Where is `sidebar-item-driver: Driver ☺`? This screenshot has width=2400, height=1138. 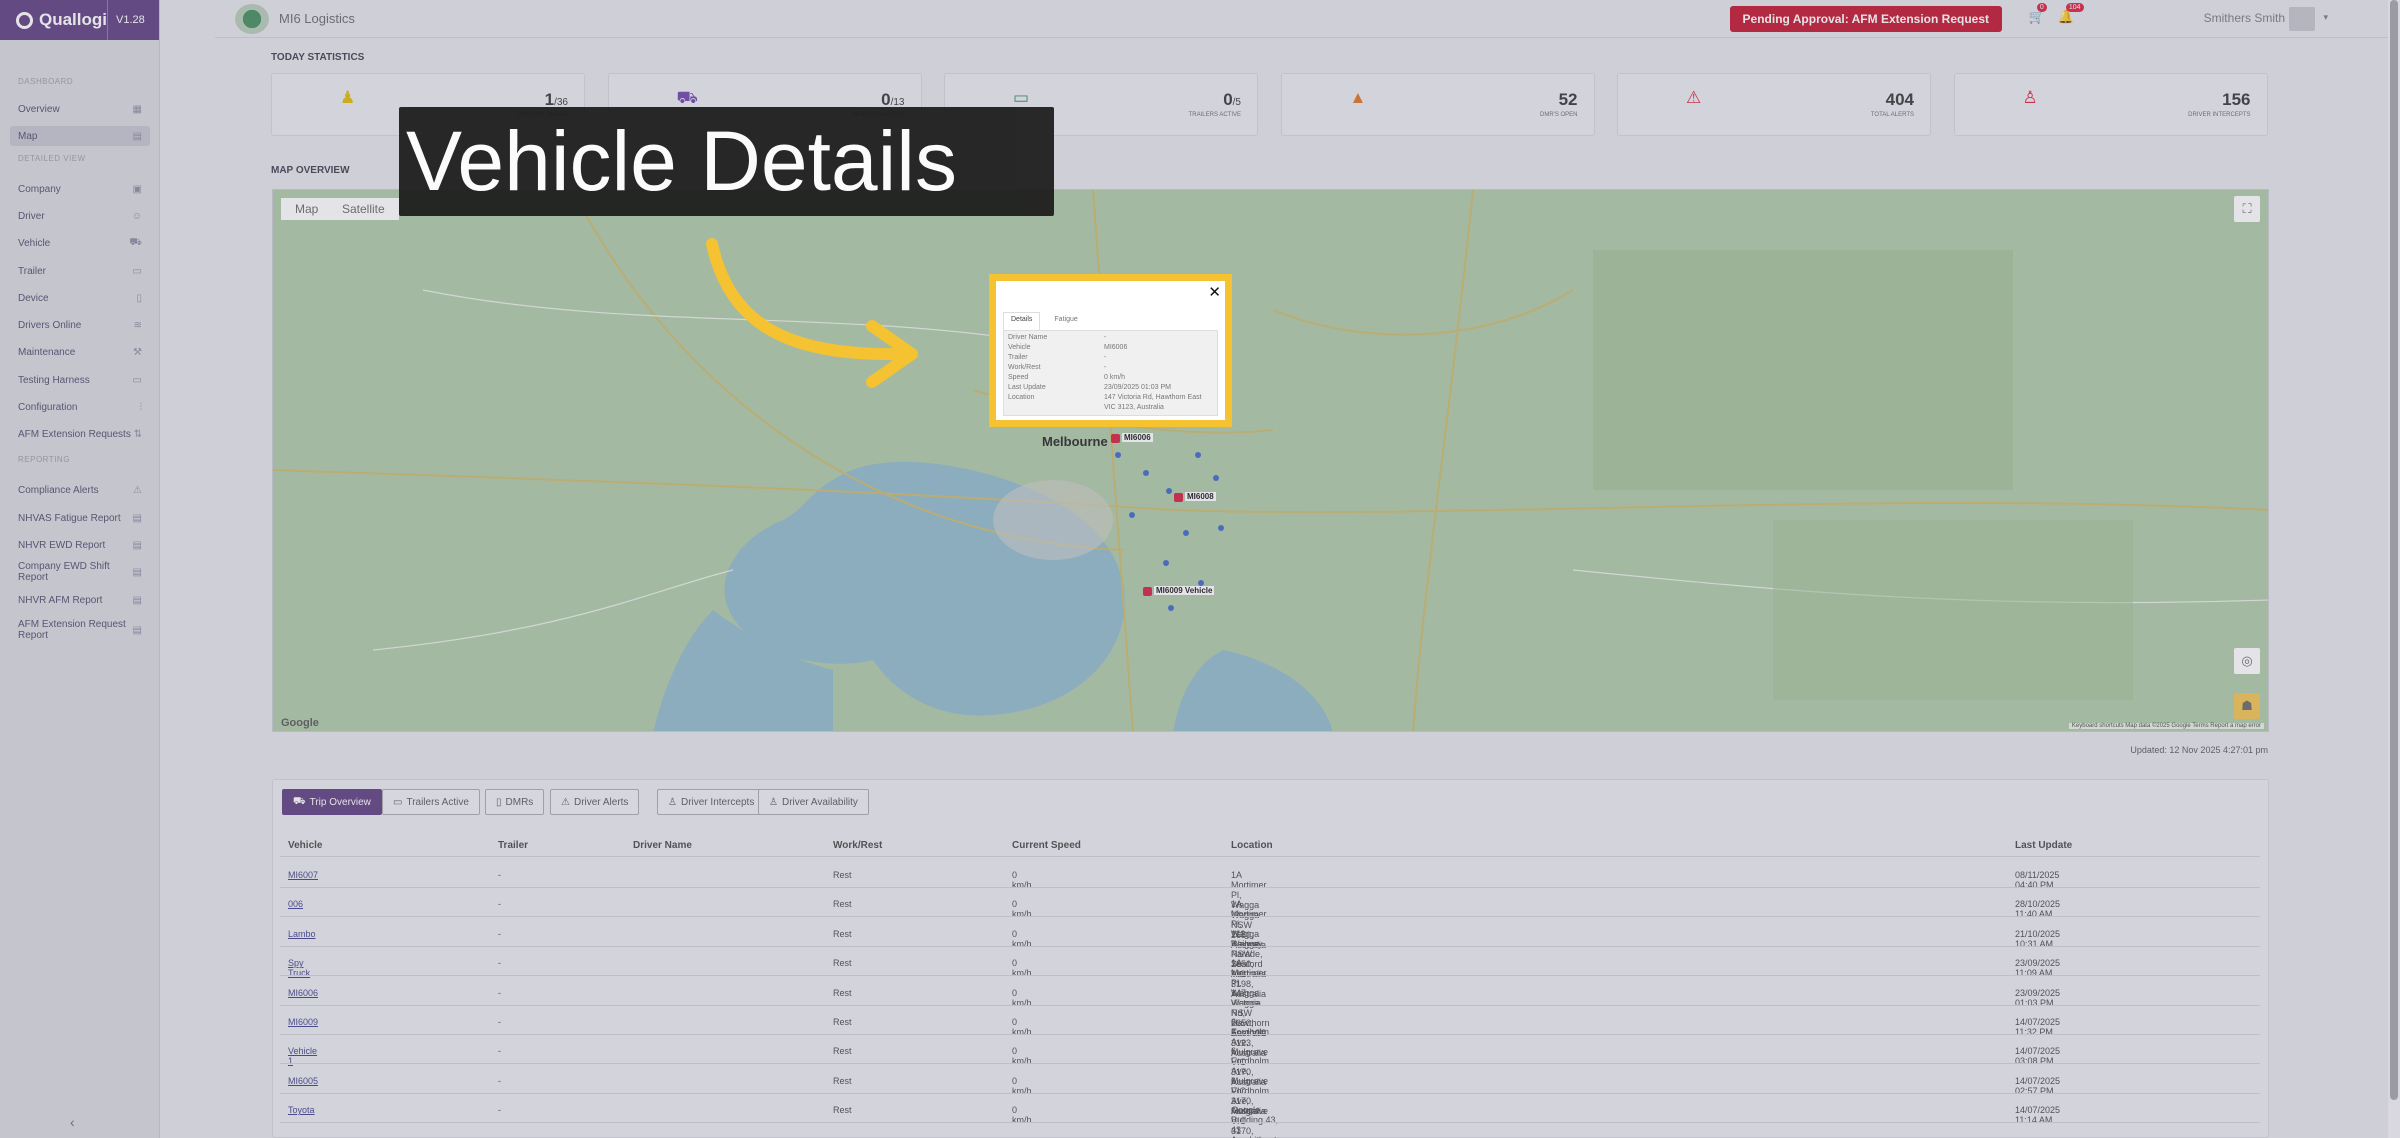 sidebar-item-driver: Driver ☺ is located at coordinates (80, 216).